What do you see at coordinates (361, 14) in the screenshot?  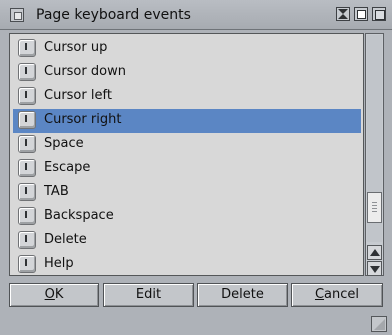 I see `zoom-icon` at bounding box center [361, 14].